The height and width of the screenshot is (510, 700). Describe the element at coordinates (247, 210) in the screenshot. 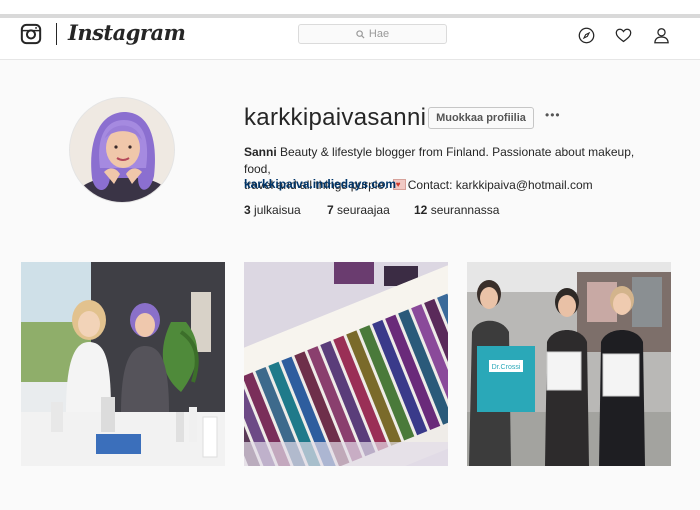

I see `stat-posts-count: 3` at that location.